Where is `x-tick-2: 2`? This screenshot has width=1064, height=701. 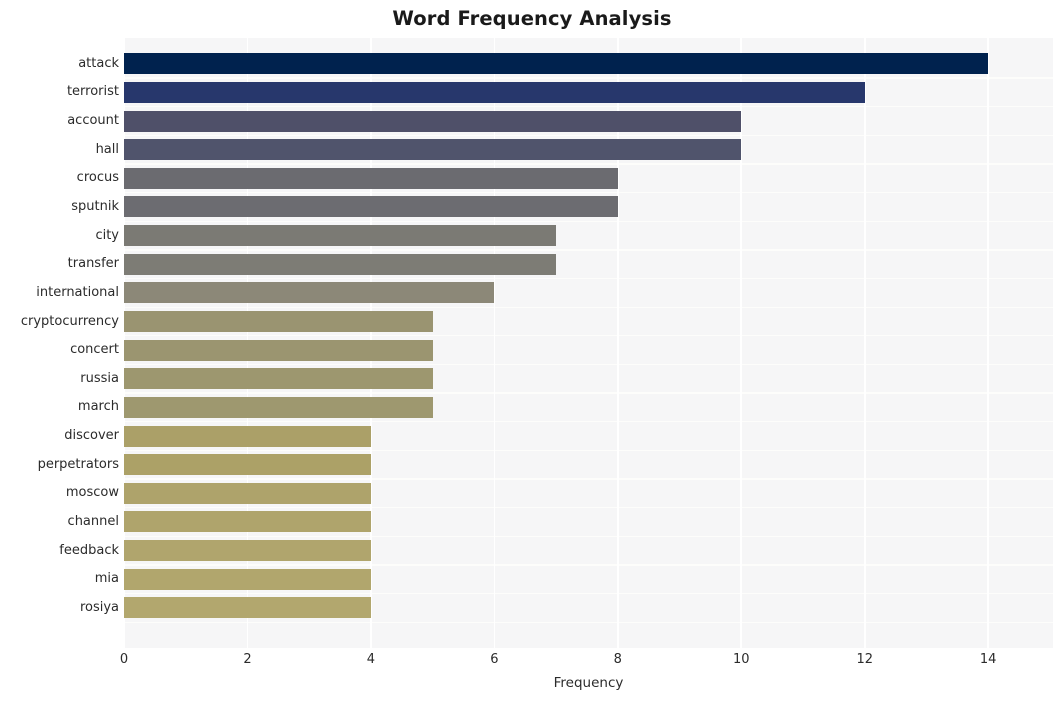
x-tick-2: 2 is located at coordinates (247, 659).